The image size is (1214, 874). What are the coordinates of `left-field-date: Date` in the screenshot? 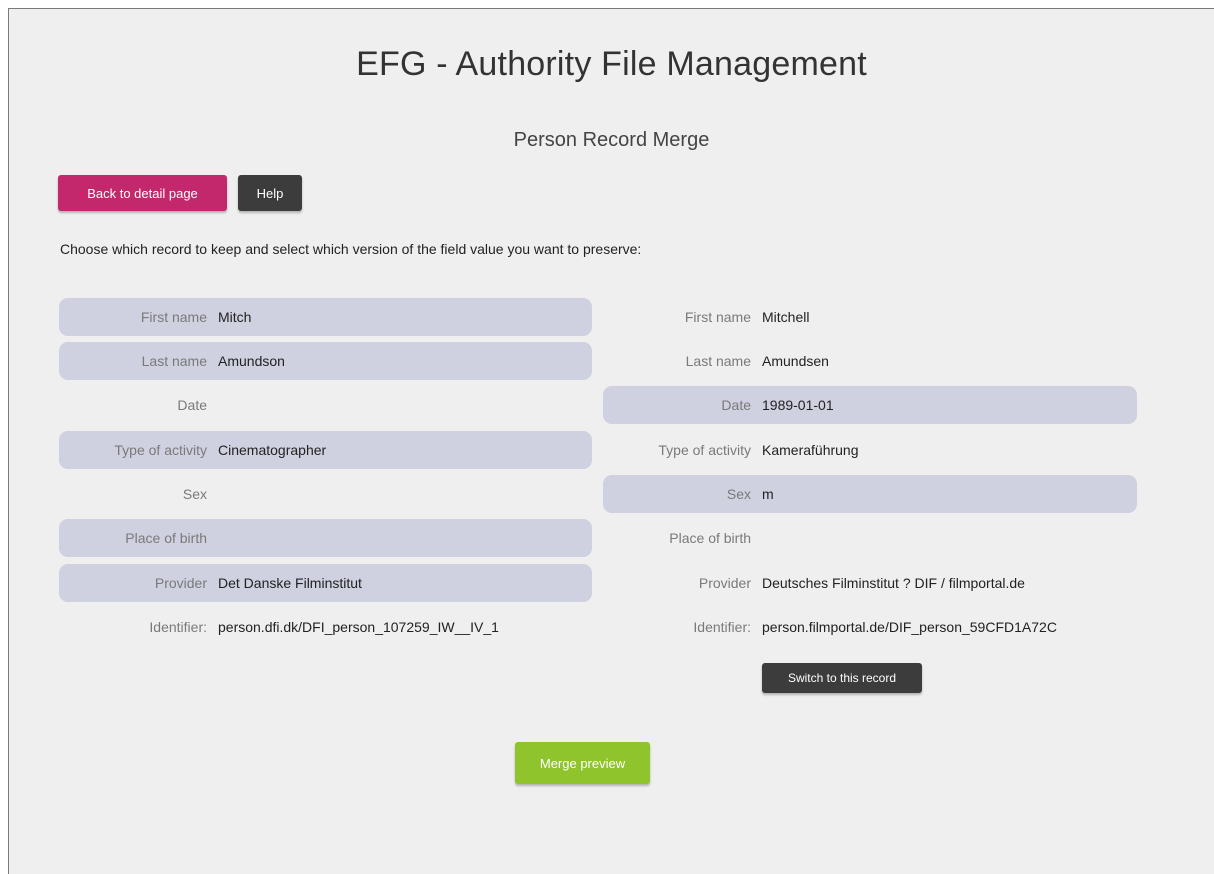 It's located at (325, 405).